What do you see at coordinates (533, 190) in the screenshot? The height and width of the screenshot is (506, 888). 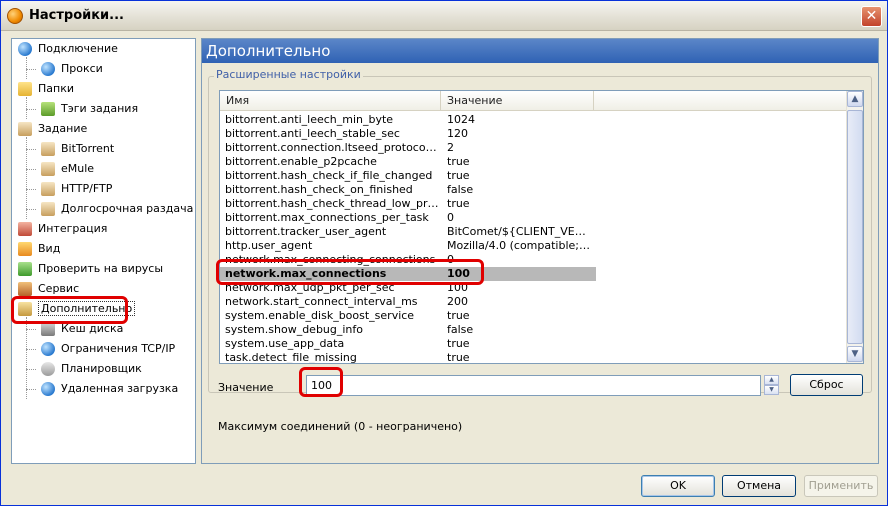 I see `table-row: bittorrent.hash_check_on_finished false` at bounding box center [533, 190].